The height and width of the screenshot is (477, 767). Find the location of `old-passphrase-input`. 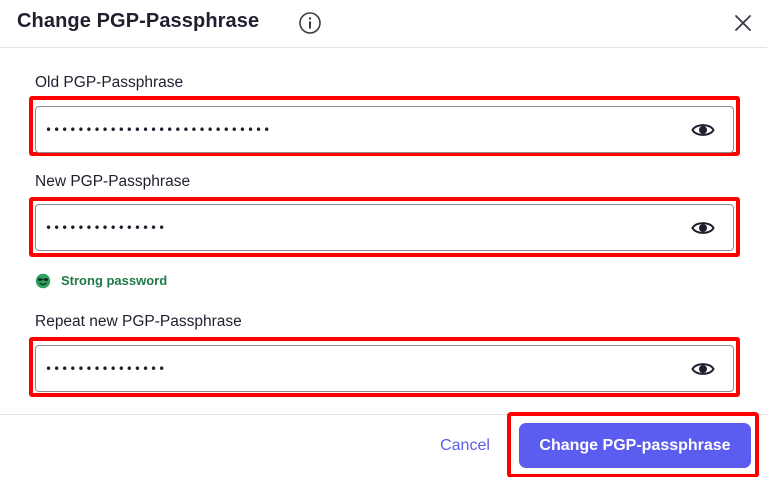

old-passphrase-input is located at coordinates (365, 129).